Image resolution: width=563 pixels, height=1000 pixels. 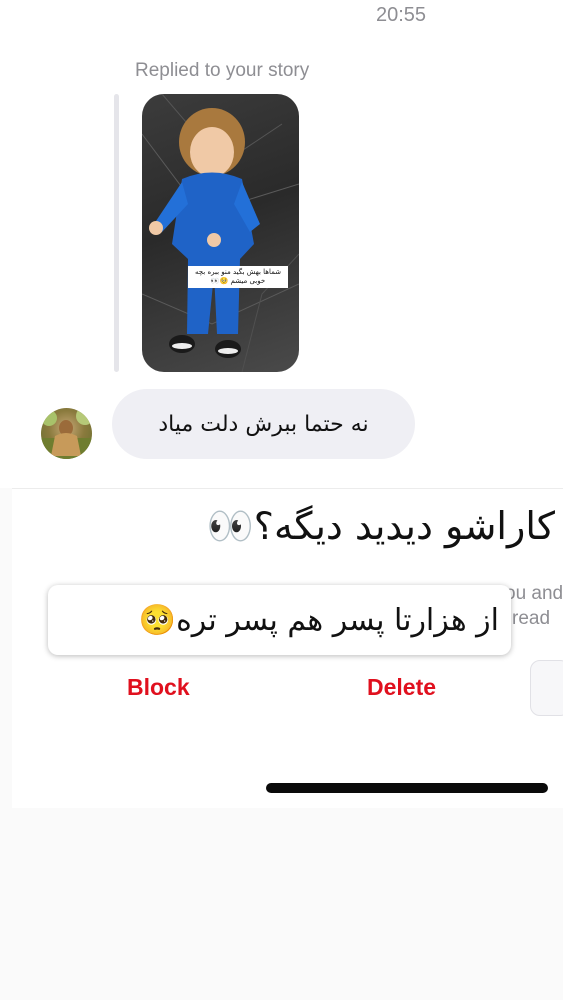 What do you see at coordinates (287, 488) in the screenshot?
I see `divider` at bounding box center [287, 488].